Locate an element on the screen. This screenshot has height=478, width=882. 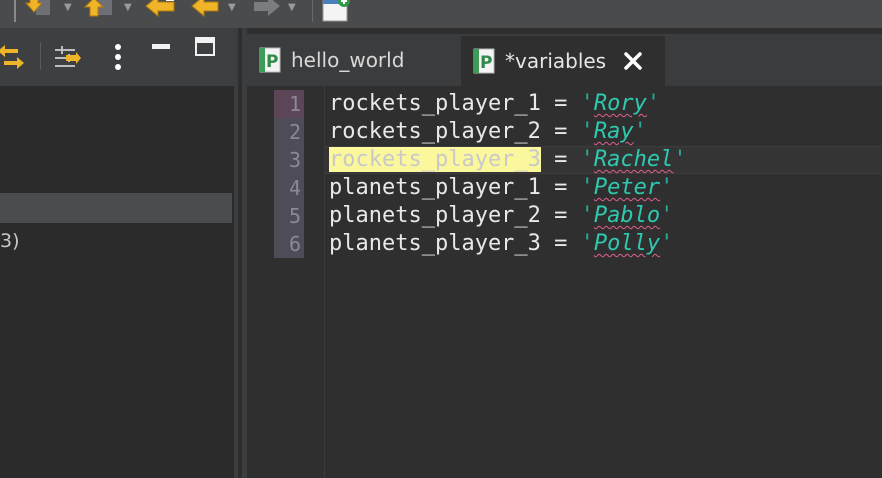
line-number: 3 is located at coordinates (294, 160).